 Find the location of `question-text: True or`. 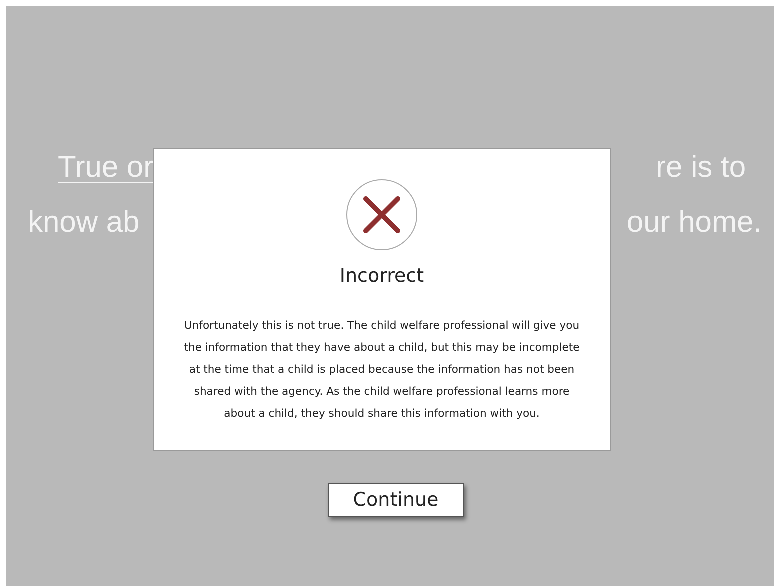

question-text: True or is located at coordinates (106, 167).